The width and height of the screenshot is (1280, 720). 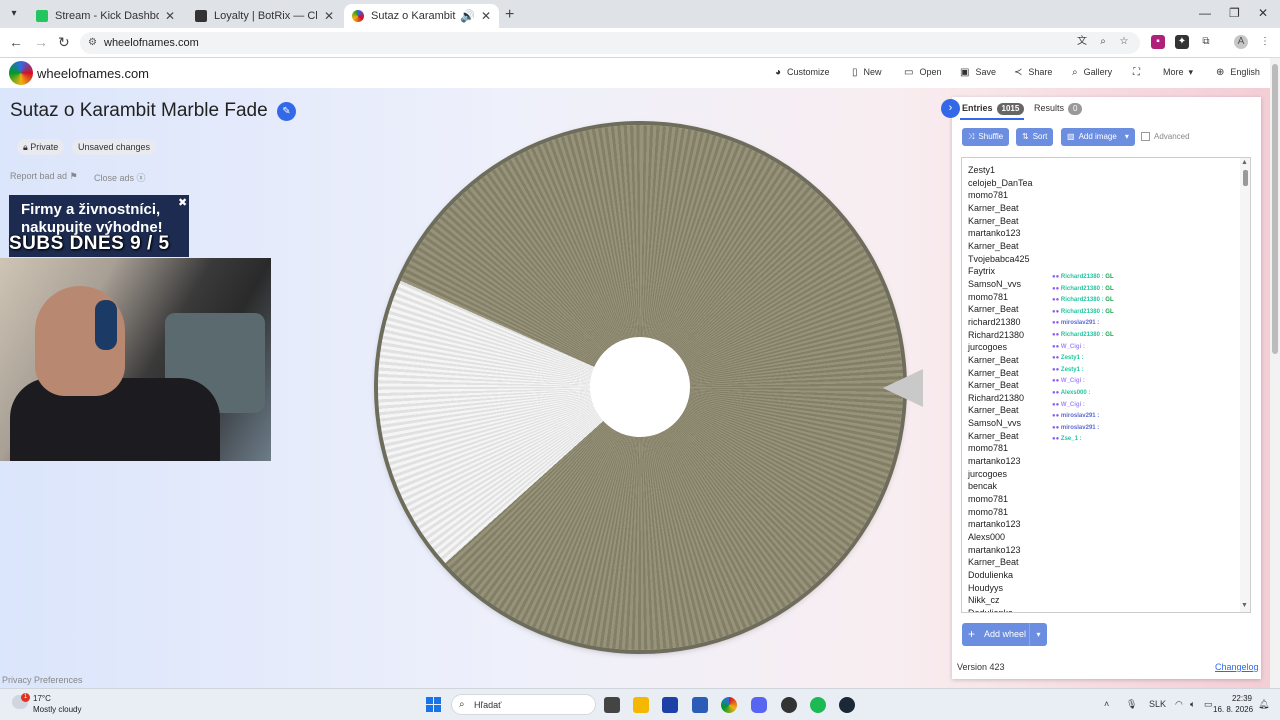 I want to click on forward-icon: →, so click(x=41, y=42).